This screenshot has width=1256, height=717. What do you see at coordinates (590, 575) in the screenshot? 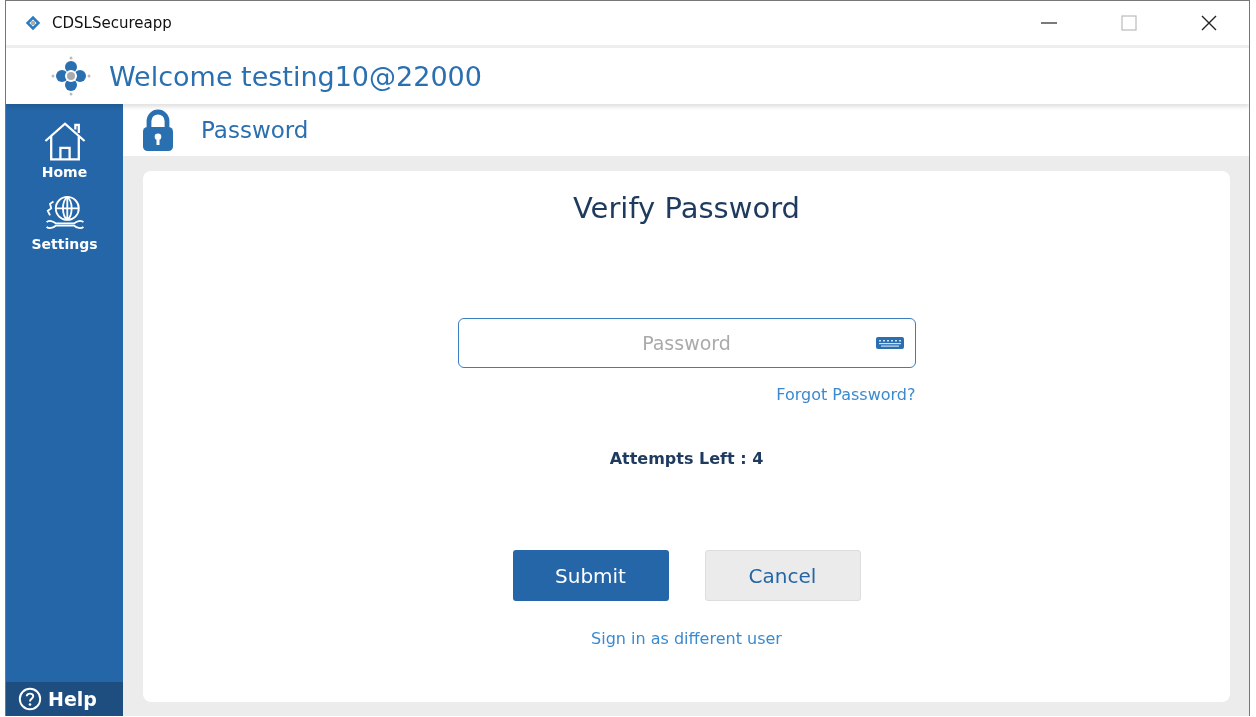
I see `submit-button: Submit` at bounding box center [590, 575].